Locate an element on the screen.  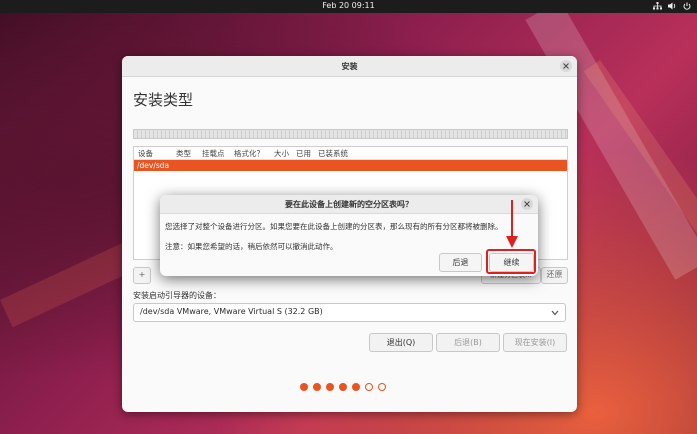
power-icon is located at coordinates (687, 6).